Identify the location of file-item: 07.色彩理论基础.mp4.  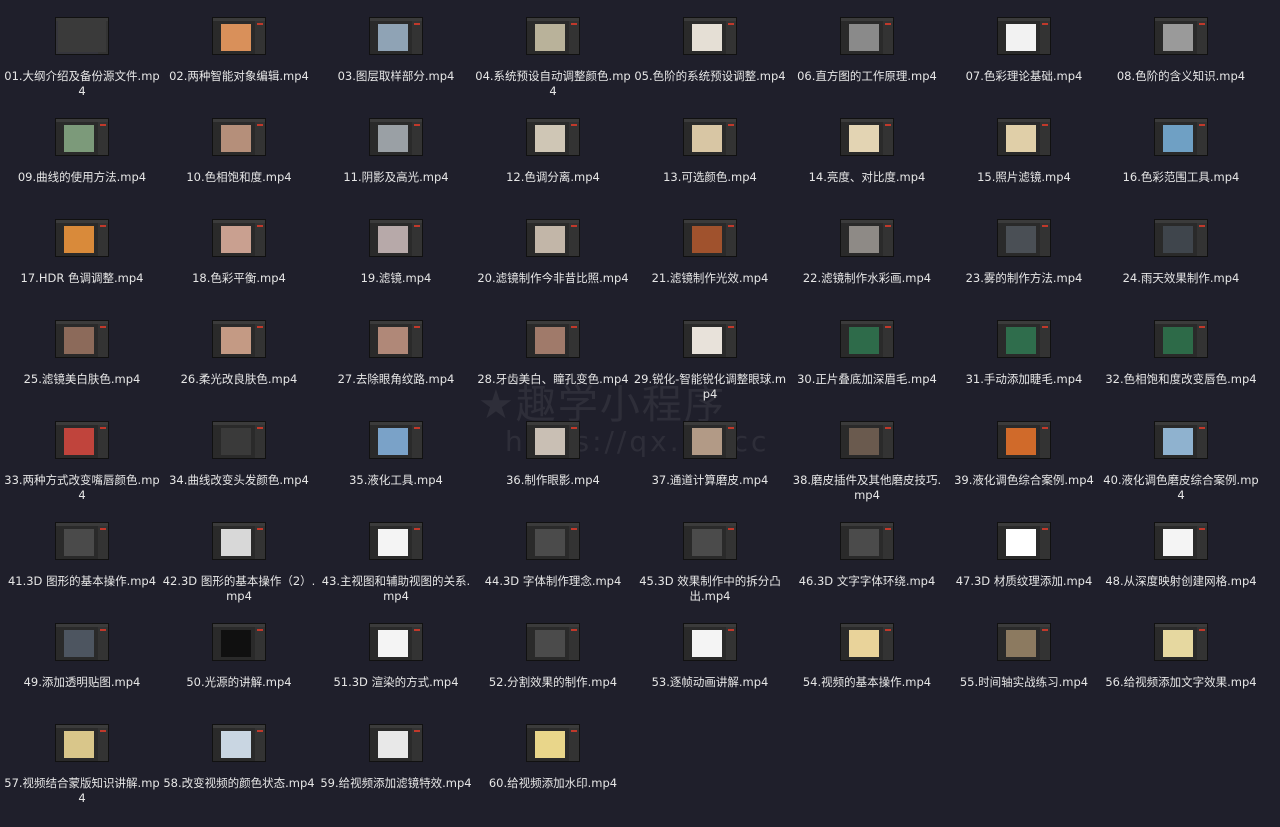
(1024, 65).